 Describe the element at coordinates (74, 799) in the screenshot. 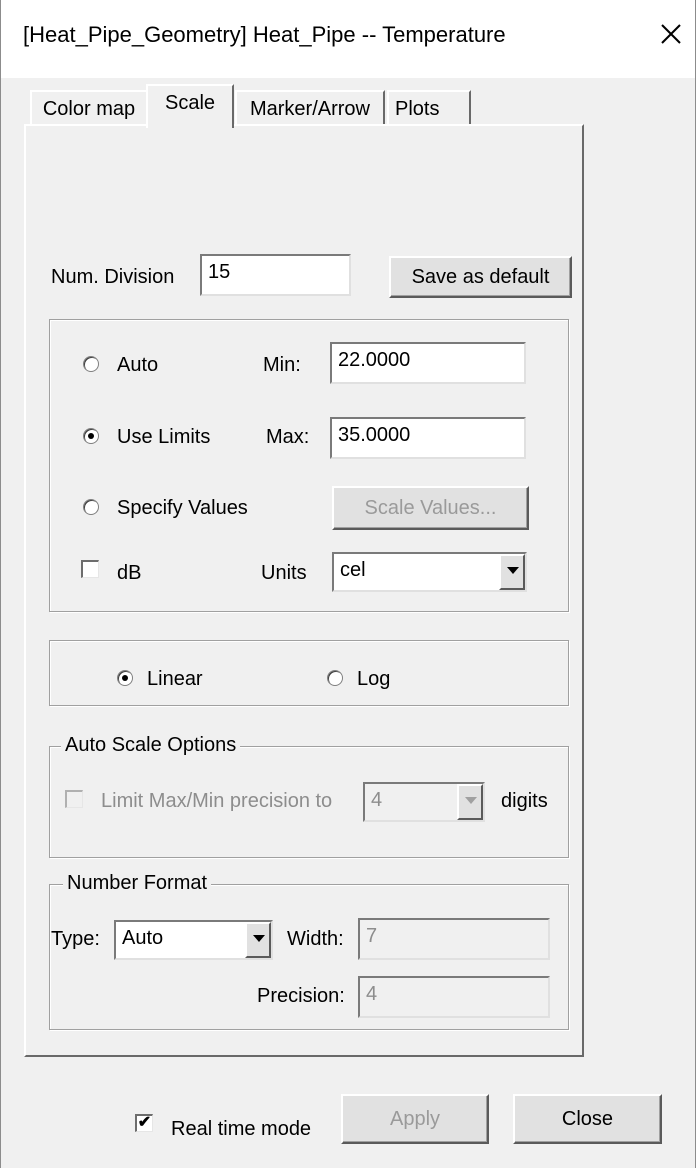

I see `limit-precision-checkbox` at that location.